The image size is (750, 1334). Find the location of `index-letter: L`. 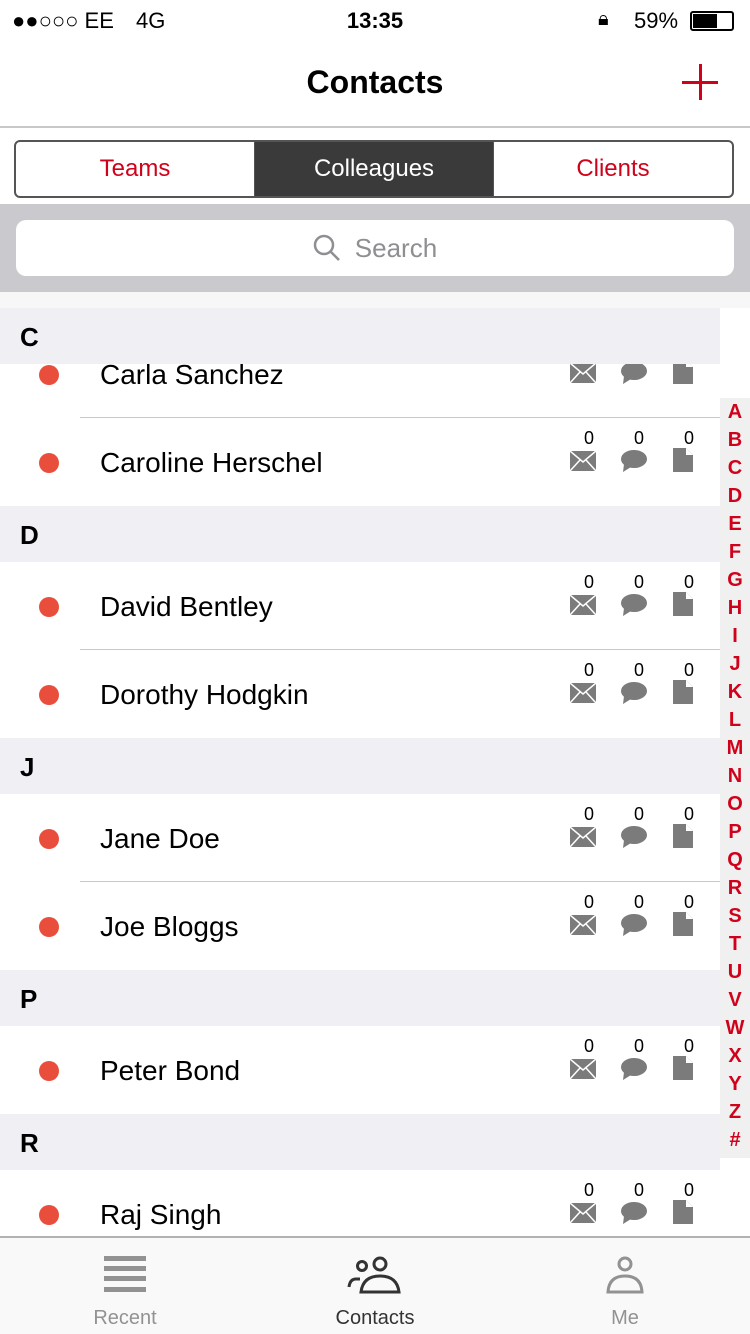

index-letter: L is located at coordinates (735, 720).